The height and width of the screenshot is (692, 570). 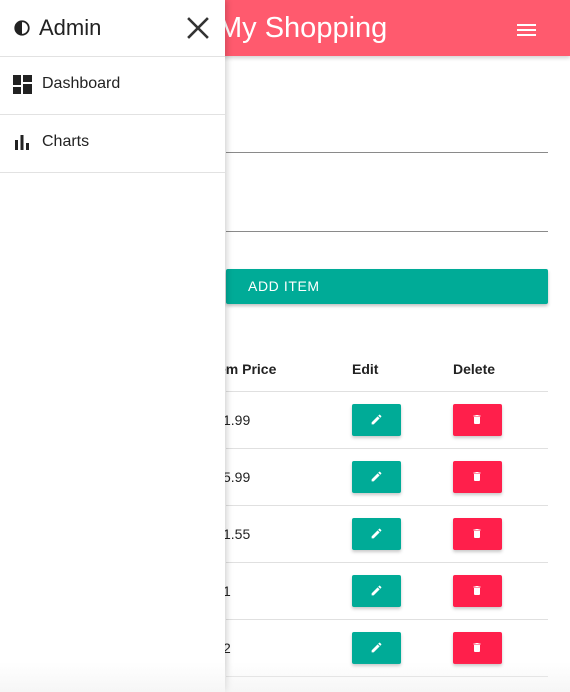 What do you see at coordinates (112, 144) in the screenshot?
I see `nav-item-charts: Charts` at bounding box center [112, 144].